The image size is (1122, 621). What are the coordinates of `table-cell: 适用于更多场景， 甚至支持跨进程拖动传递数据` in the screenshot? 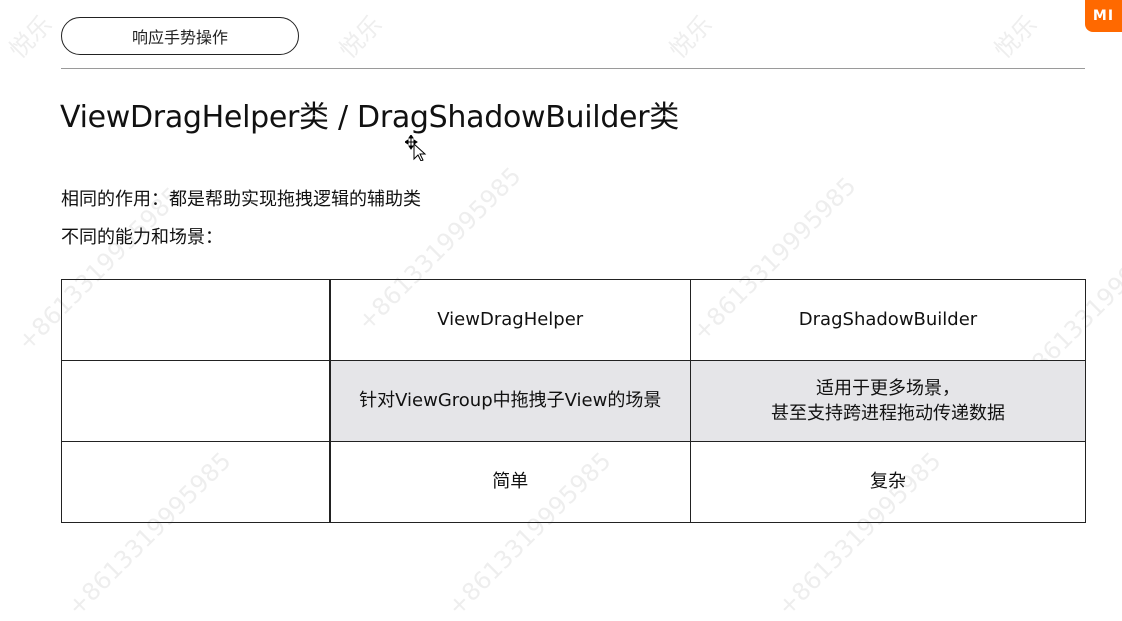 It's located at (888, 401).